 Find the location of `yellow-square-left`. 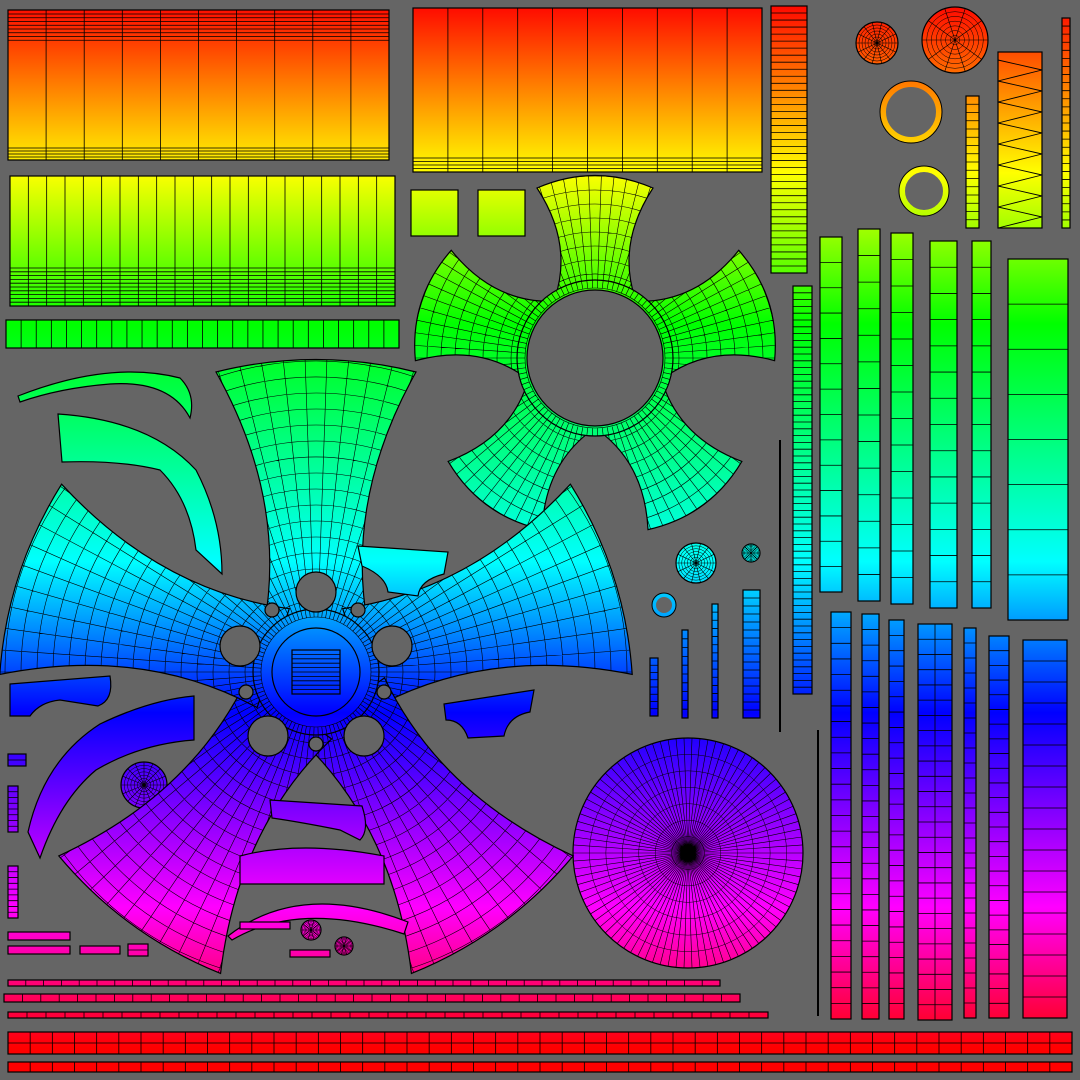

yellow-square-left is located at coordinates (434, 213).